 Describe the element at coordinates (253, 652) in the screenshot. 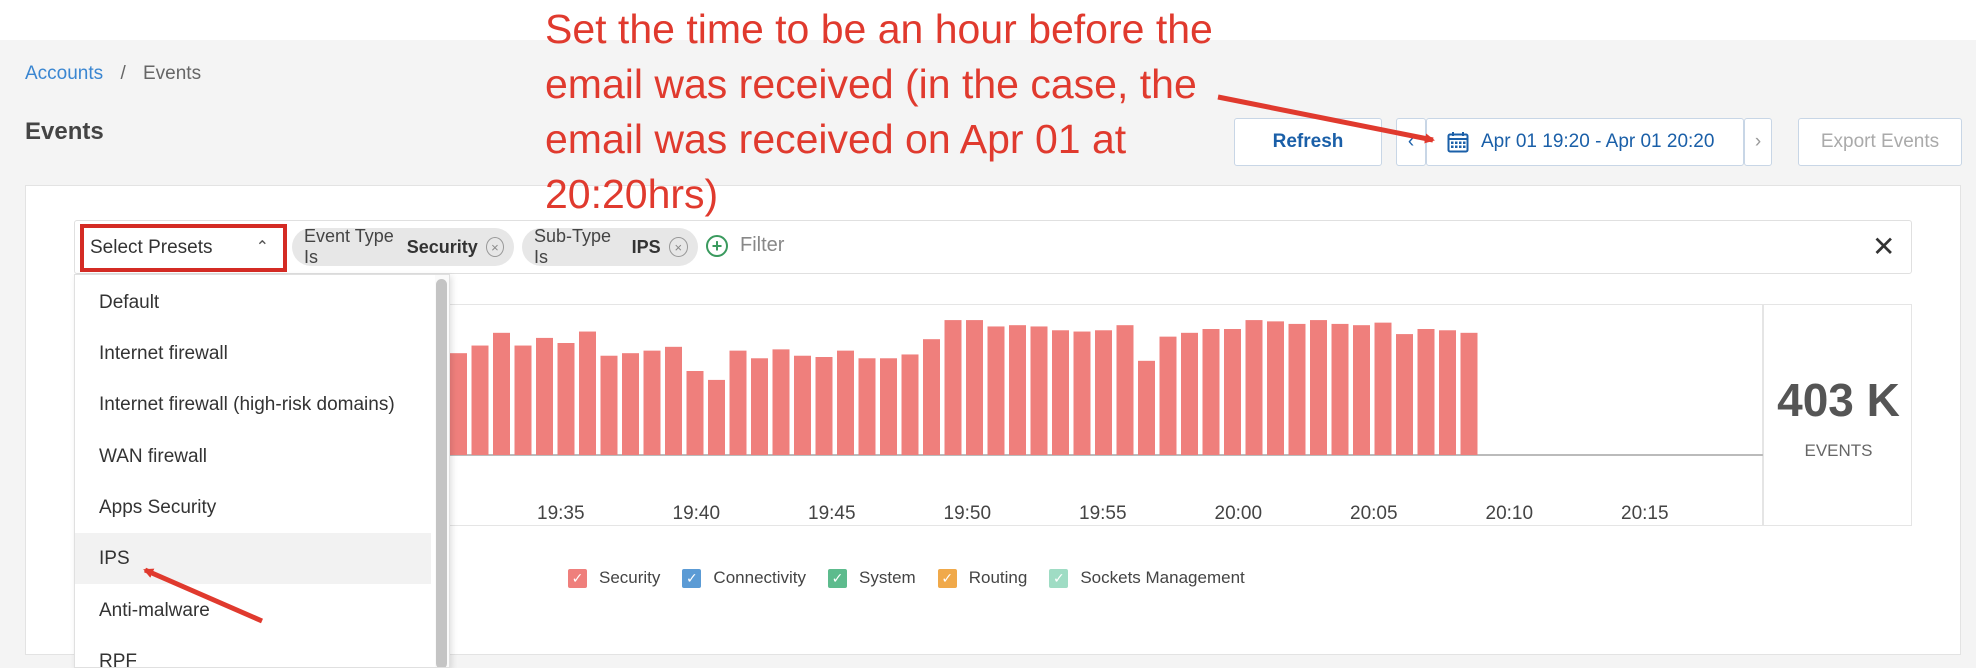

I see `preset-option: RPF` at that location.